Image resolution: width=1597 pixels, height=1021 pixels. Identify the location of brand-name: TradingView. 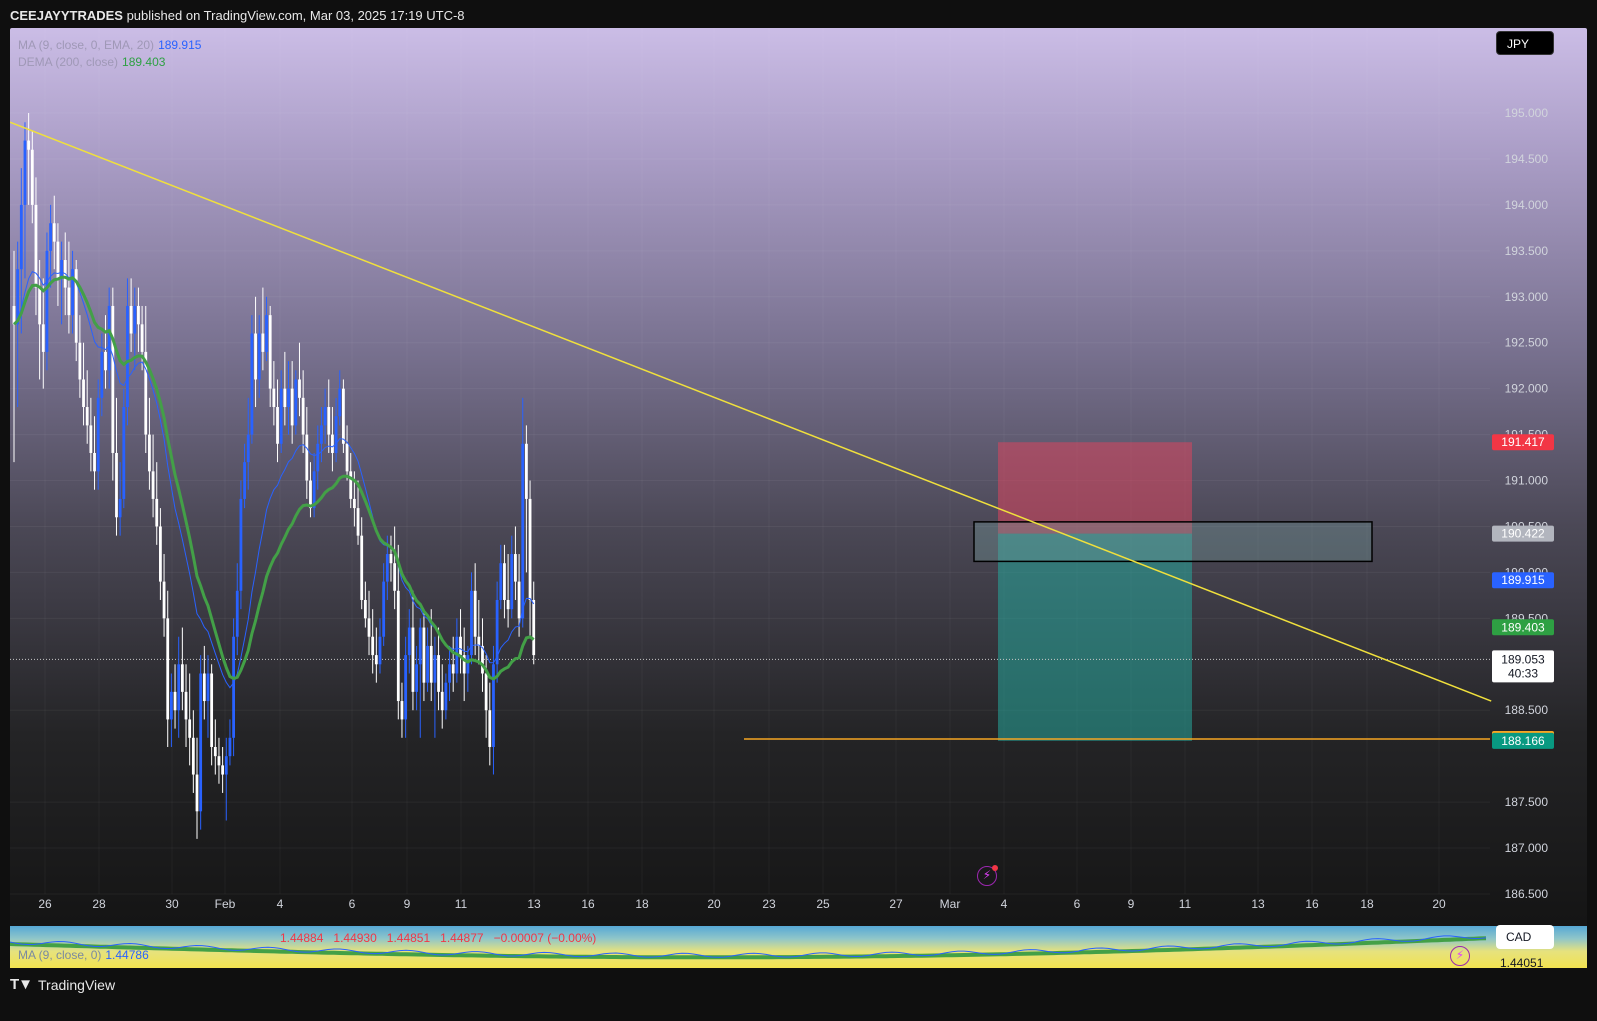
(76, 985).